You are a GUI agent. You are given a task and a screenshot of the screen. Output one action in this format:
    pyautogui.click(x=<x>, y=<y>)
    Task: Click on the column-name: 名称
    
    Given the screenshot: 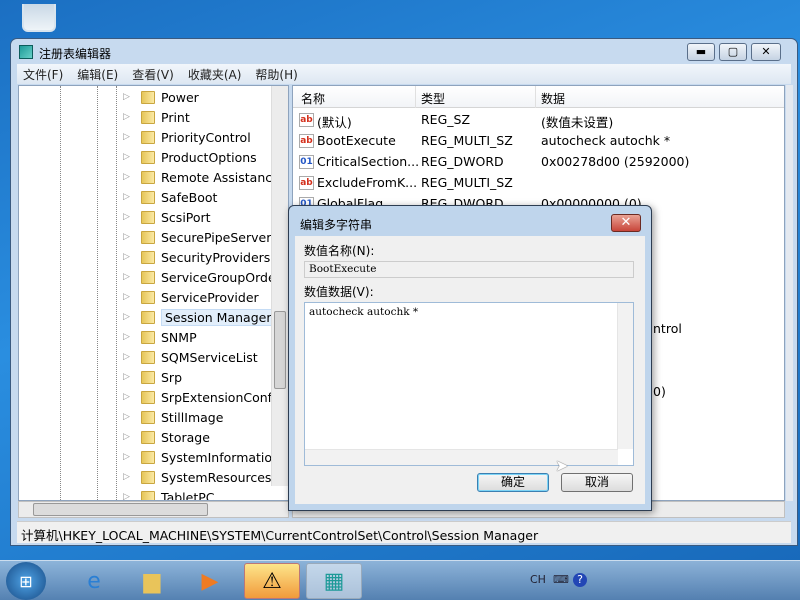 What is the action you would take?
    pyautogui.click(x=313, y=98)
    